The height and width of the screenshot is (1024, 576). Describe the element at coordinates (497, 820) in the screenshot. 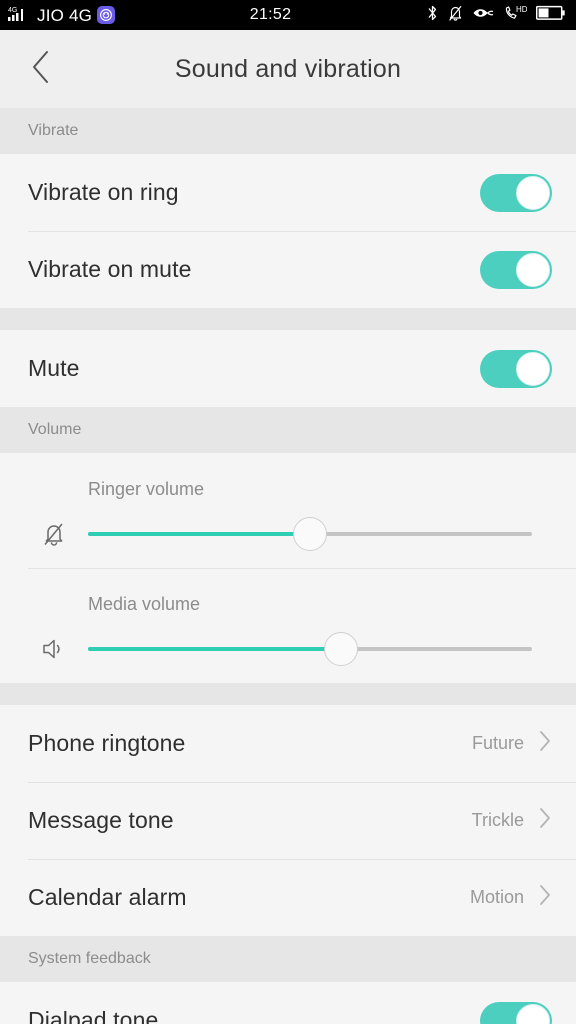

I see `row-value: Trickle` at that location.